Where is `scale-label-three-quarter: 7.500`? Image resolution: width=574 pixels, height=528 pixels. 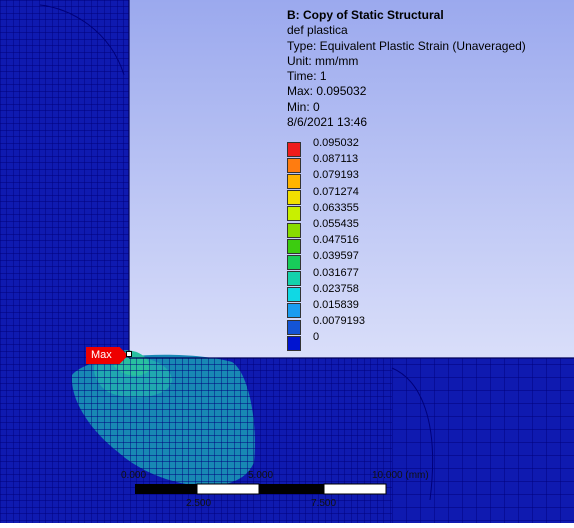 scale-label-three-quarter: 7.500 is located at coordinates (324, 503).